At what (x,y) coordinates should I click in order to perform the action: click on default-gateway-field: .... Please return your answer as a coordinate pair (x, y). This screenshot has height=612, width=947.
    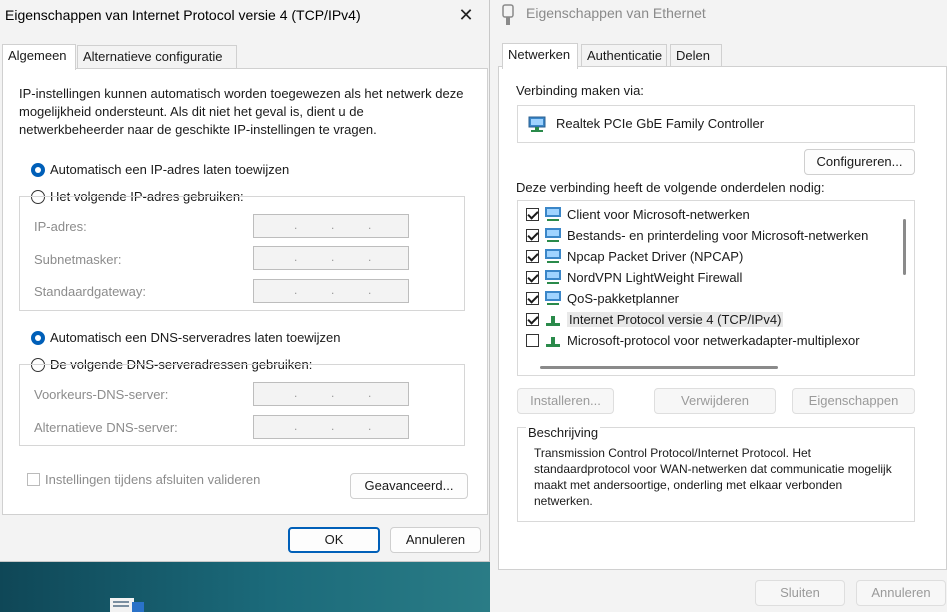
    Looking at the image, I should click on (331, 291).